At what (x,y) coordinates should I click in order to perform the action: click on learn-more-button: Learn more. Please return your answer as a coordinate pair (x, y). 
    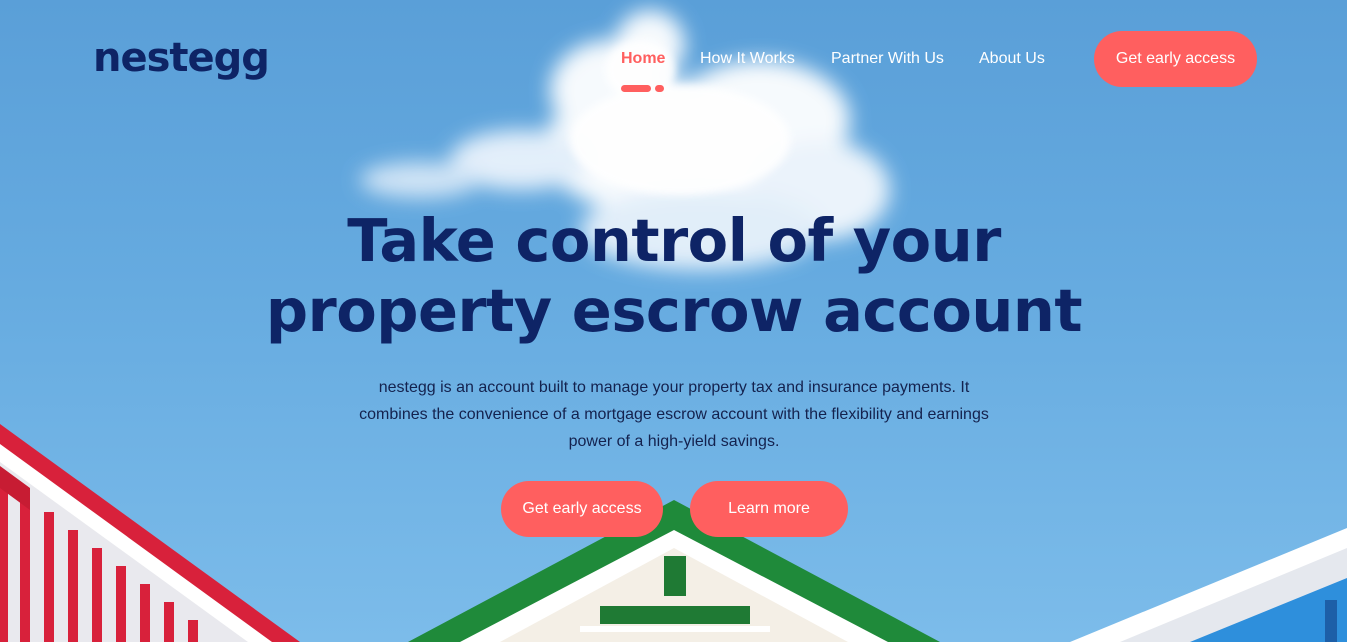
    Looking at the image, I should click on (769, 509).